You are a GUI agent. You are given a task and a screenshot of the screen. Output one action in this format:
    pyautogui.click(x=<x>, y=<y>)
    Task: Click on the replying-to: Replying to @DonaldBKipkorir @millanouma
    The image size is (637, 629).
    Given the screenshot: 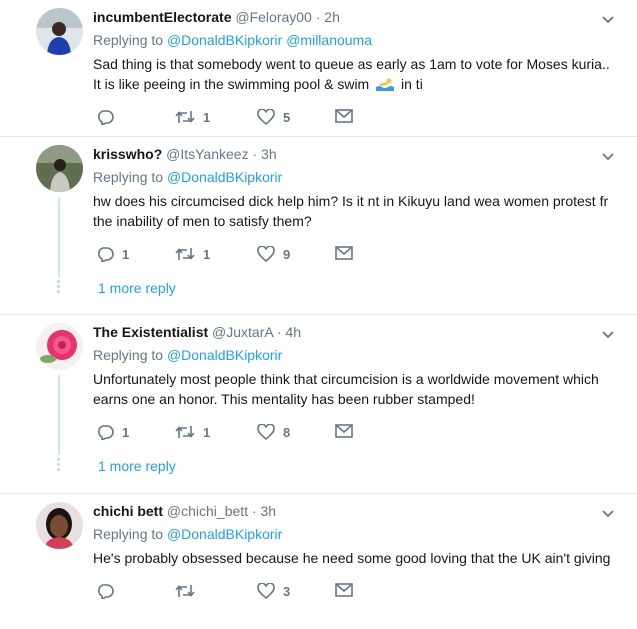 What is the action you would take?
    pyautogui.click(x=355, y=40)
    